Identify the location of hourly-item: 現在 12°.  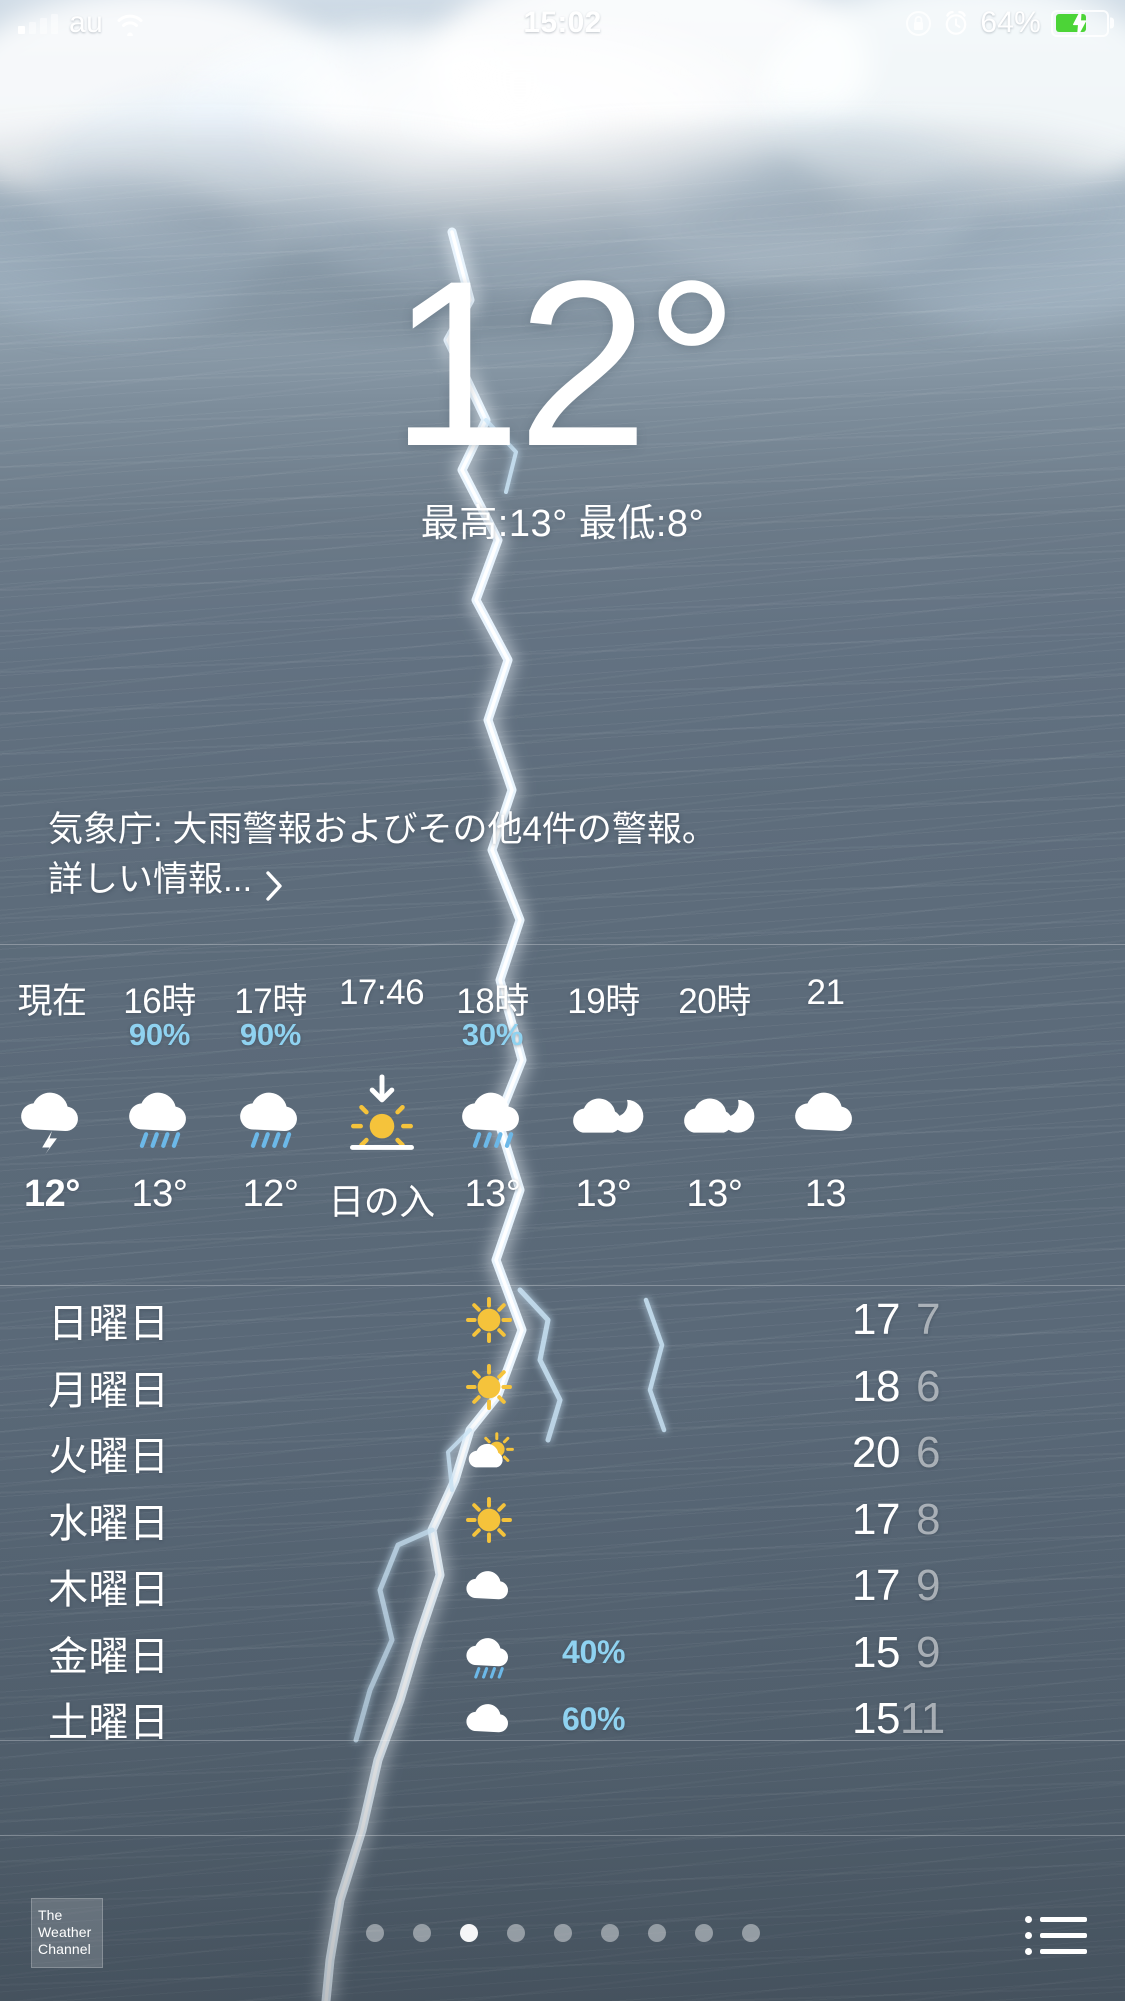
(52, 1080).